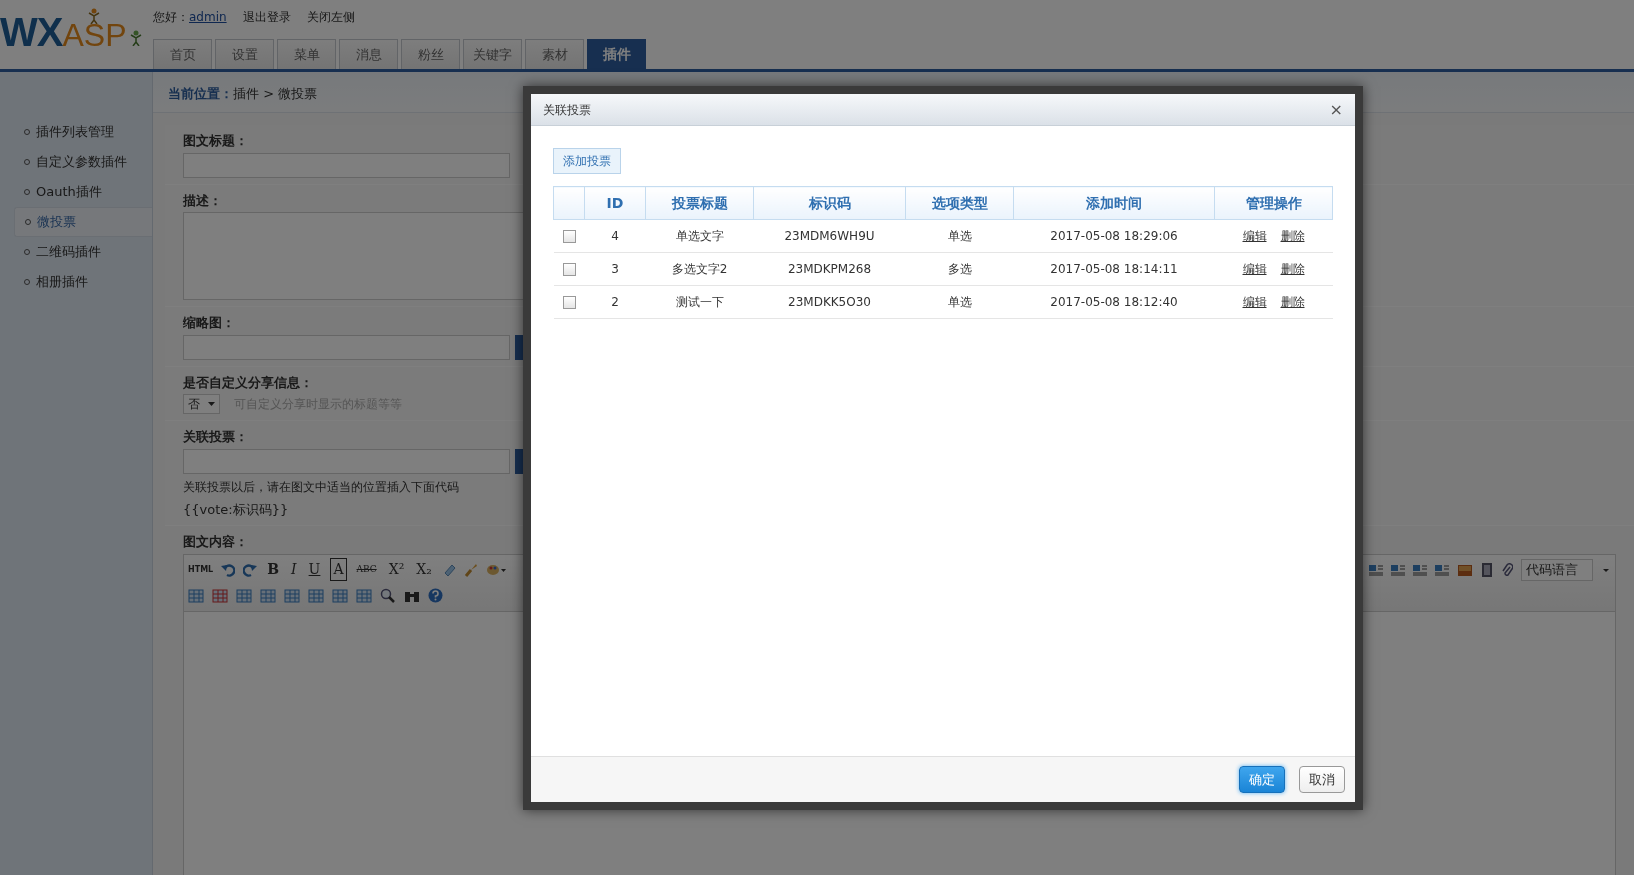 The image size is (1634, 875). I want to click on column-header: 管理操作, so click(1273, 203).